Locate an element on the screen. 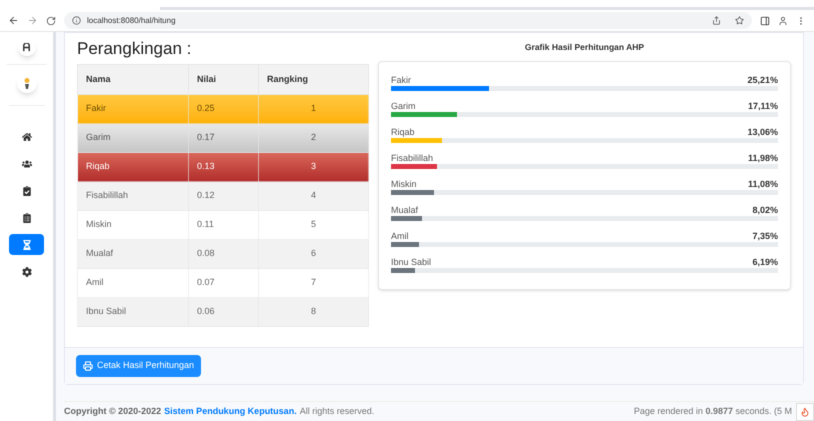 The image size is (814, 421). rights-text: All rights reserved. is located at coordinates (337, 411).